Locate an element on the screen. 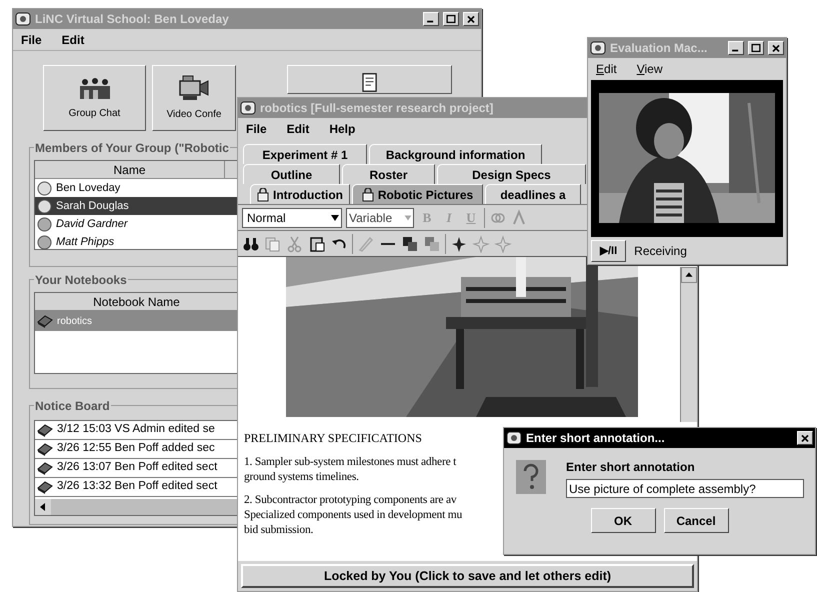  document-heading: PRELIMINARY SPECIFICATIONS is located at coordinates (333, 438).